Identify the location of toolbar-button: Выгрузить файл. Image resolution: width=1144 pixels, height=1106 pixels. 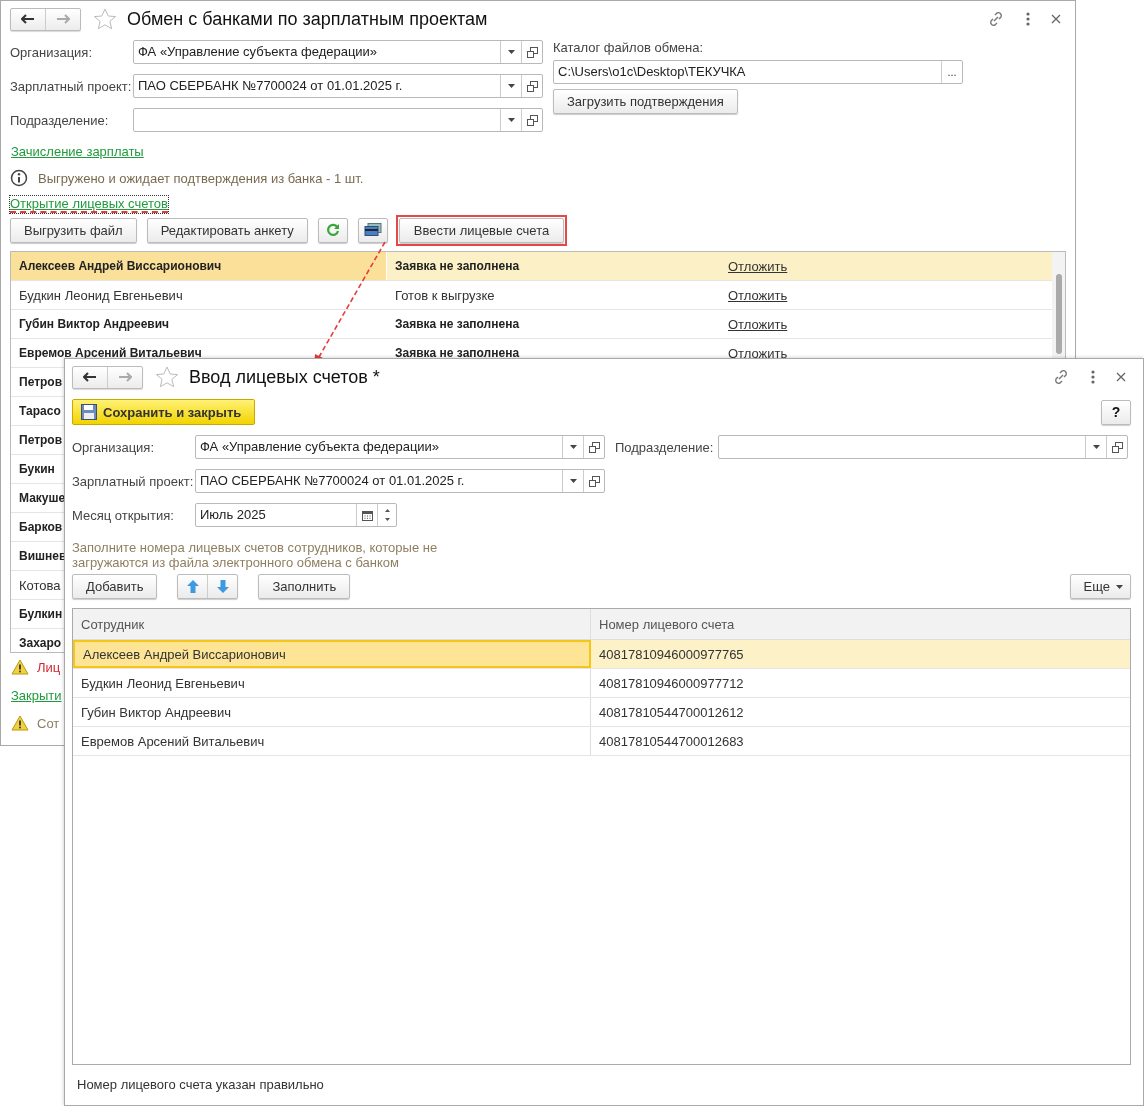
(73, 230).